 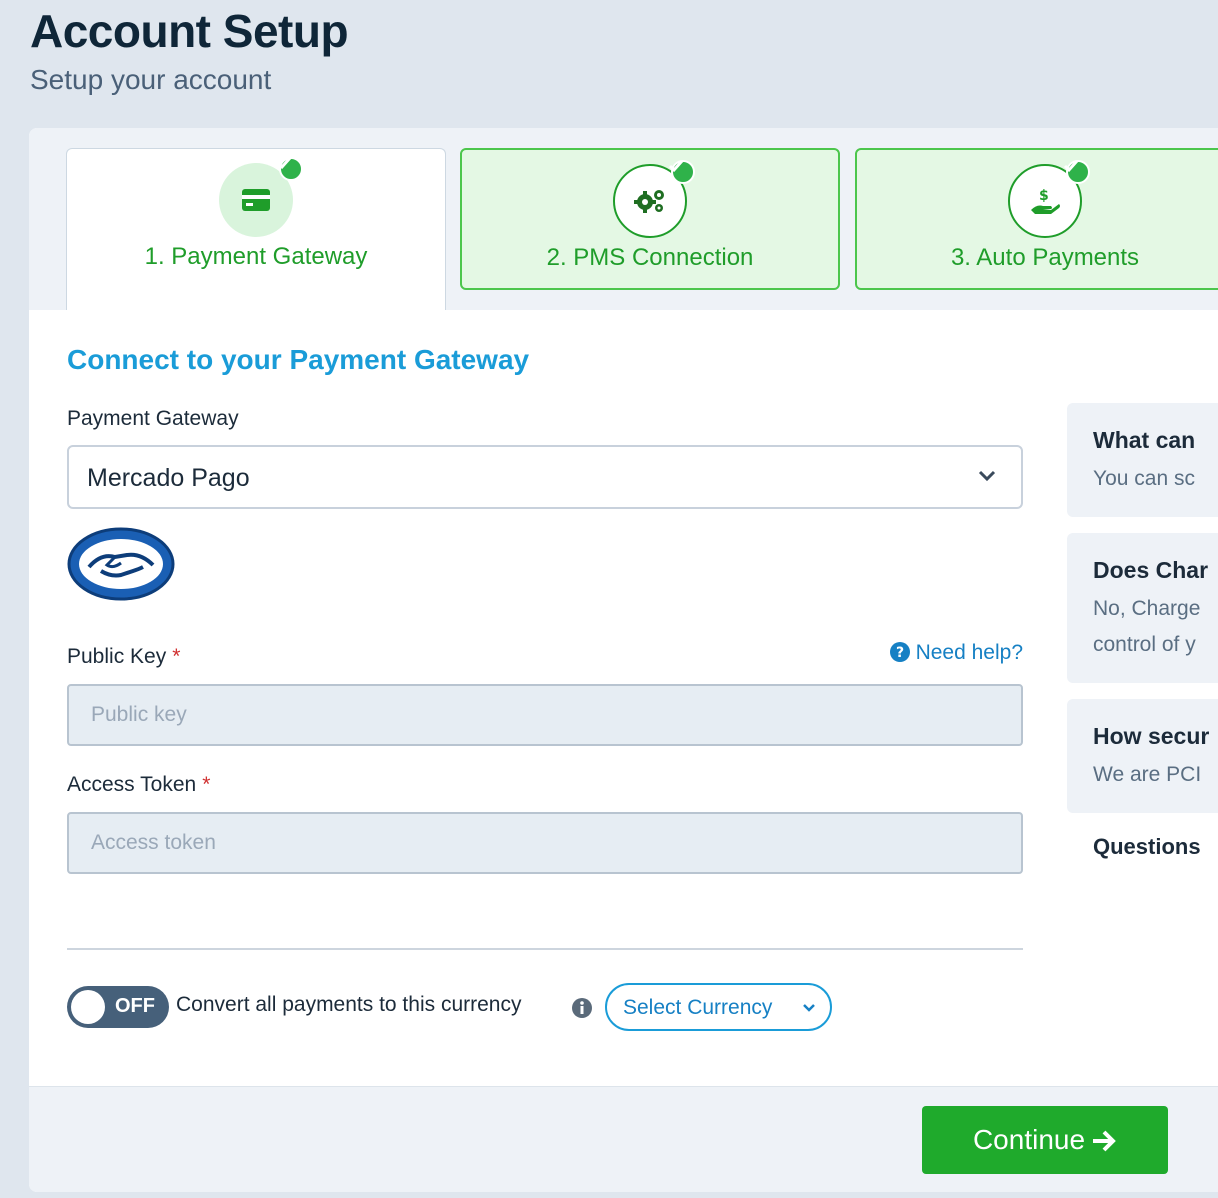 What do you see at coordinates (1104, 1141) in the screenshot?
I see `arrow-right-icon` at bounding box center [1104, 1141].